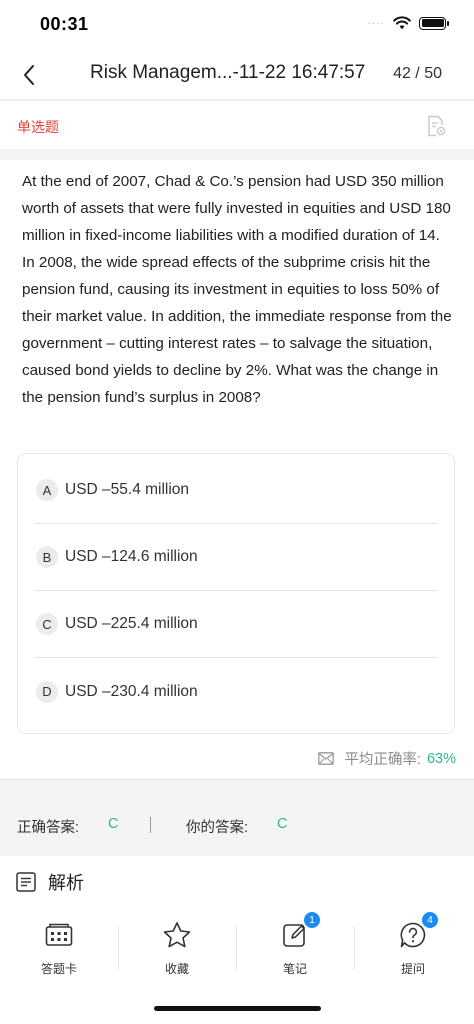  Describe the element at coordinates (48, 828) in the screenshot. I see `correct-answer-label: 正确答案:` at that location.